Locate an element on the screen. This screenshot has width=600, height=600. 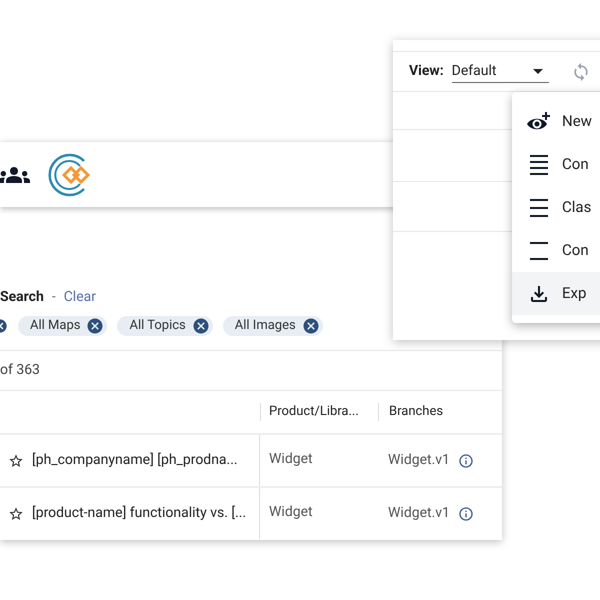
result-count: of 363 is located at coordinates (20, 370).